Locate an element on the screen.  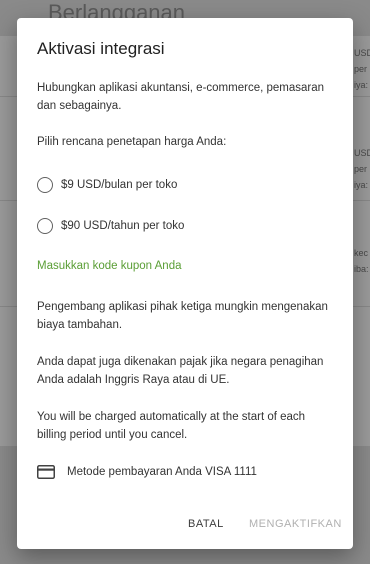
plan-option-monthly: $9 USD/bulan per toko is located at coordinates (107, 185).